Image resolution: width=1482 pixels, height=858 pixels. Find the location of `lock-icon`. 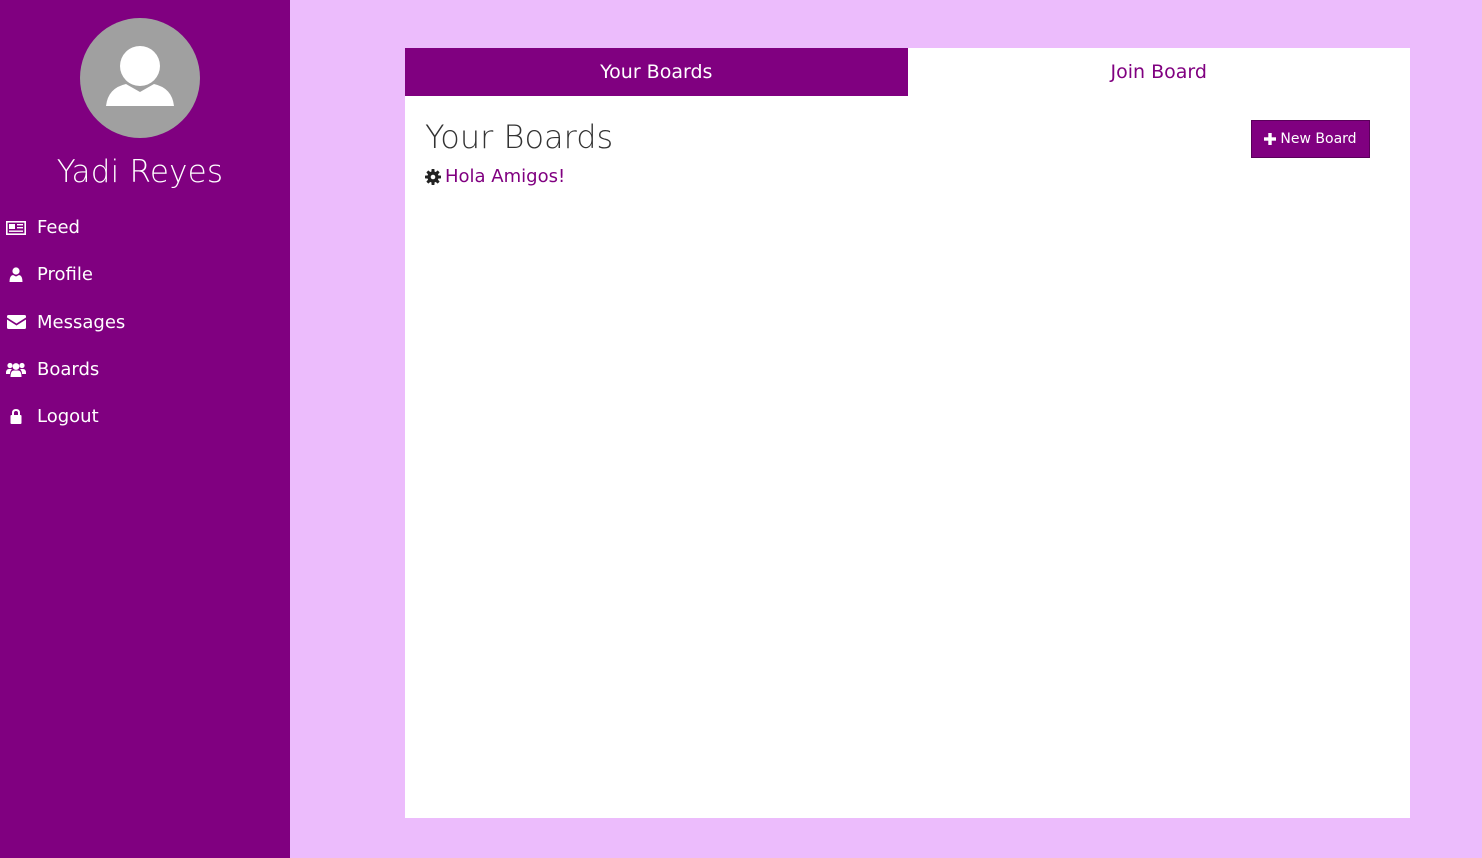

lock-icon is located at coordinates (16, 417).